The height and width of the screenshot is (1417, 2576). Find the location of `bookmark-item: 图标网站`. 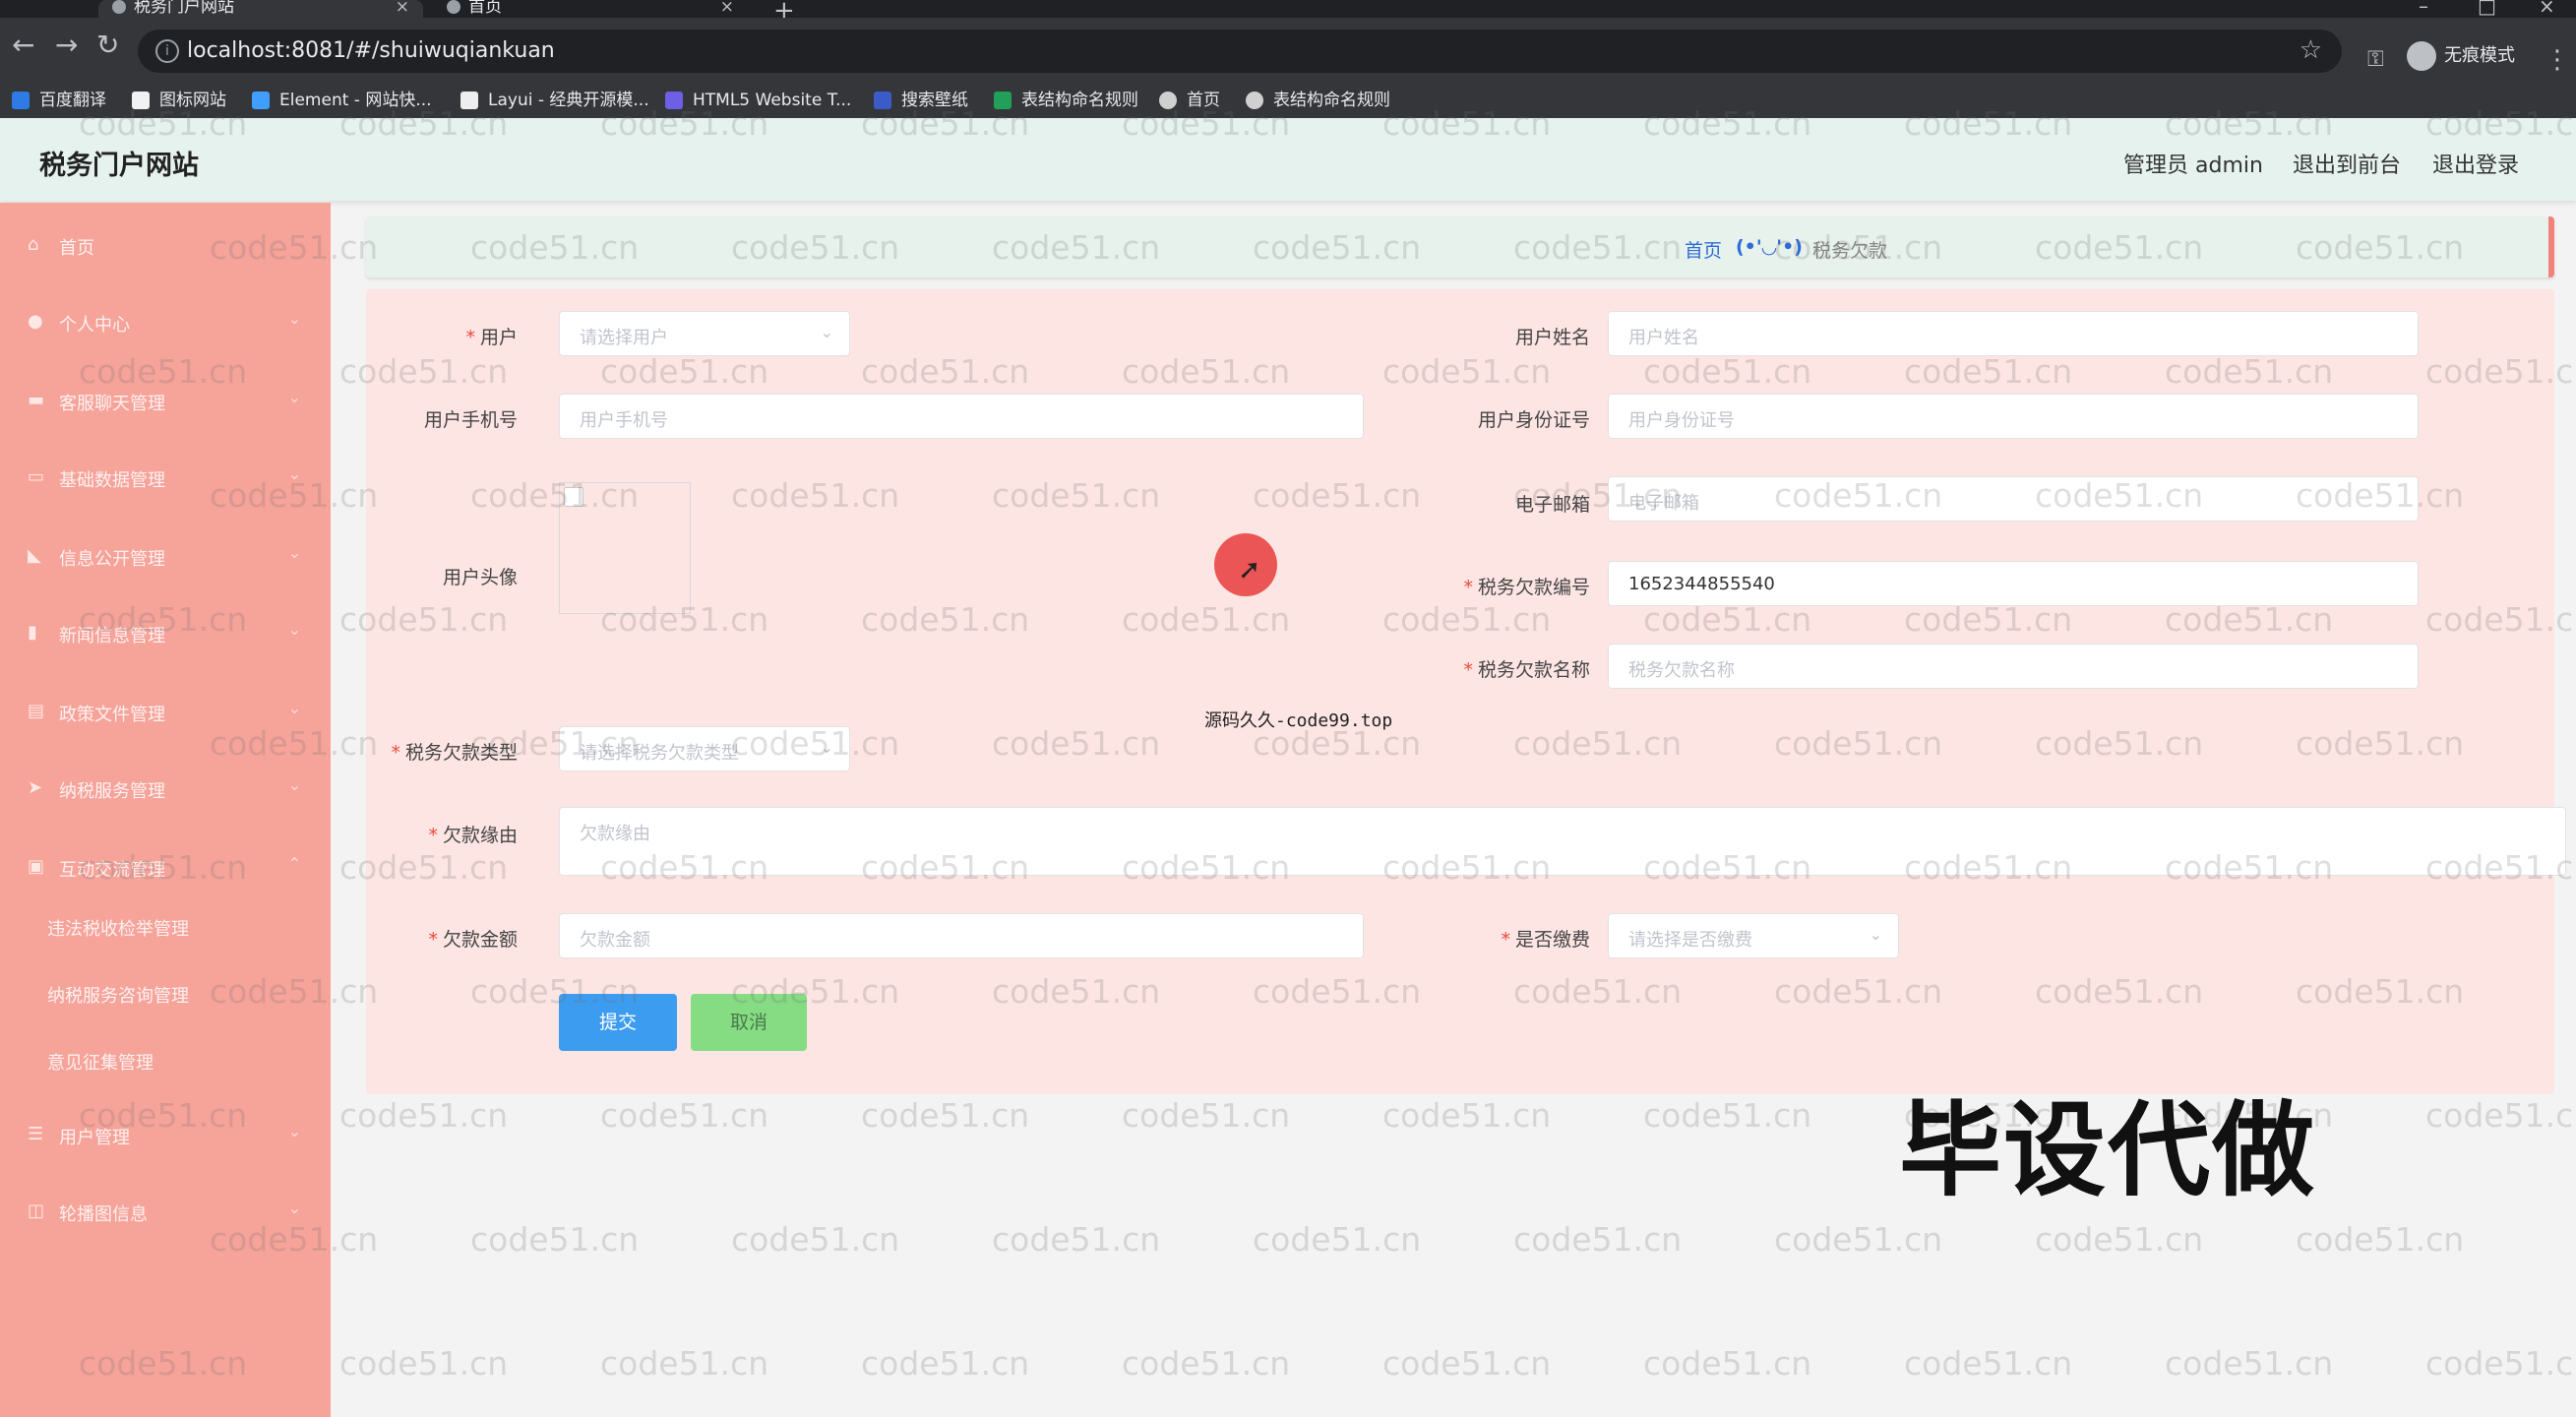

bookmark-item: 图标网站 is located at coordinates (179, 100).